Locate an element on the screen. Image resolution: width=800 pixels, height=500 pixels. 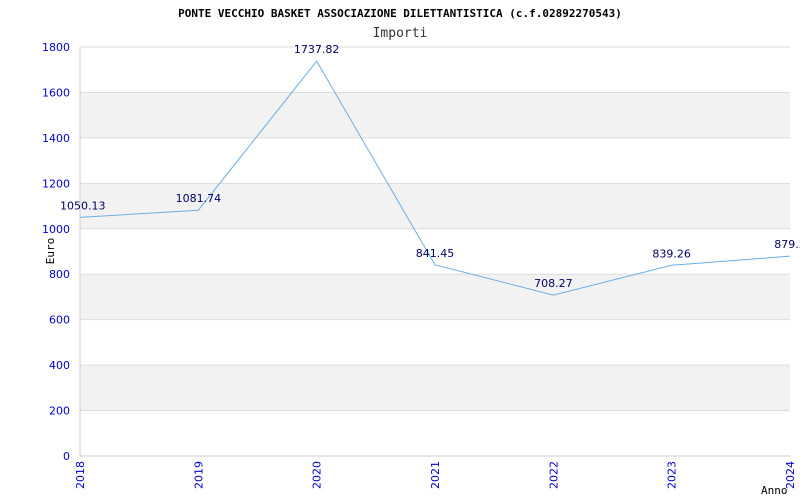
data-label: 1081.74 is located at coordinates (199, 198).